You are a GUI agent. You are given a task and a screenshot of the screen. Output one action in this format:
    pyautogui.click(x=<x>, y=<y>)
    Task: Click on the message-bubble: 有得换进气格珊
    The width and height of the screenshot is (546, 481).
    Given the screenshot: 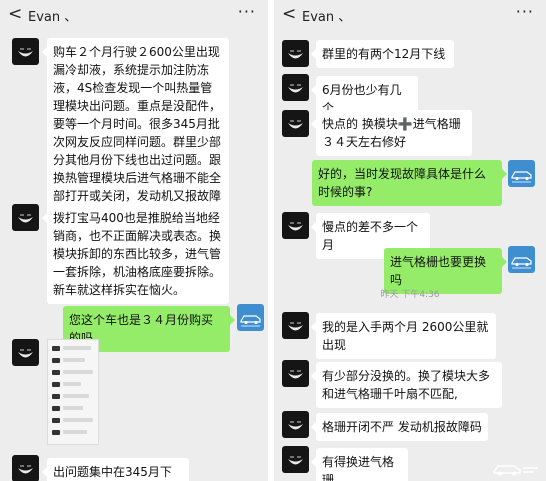 What is the action you would take?
    pyautogui.click(x=359, y=464)
    